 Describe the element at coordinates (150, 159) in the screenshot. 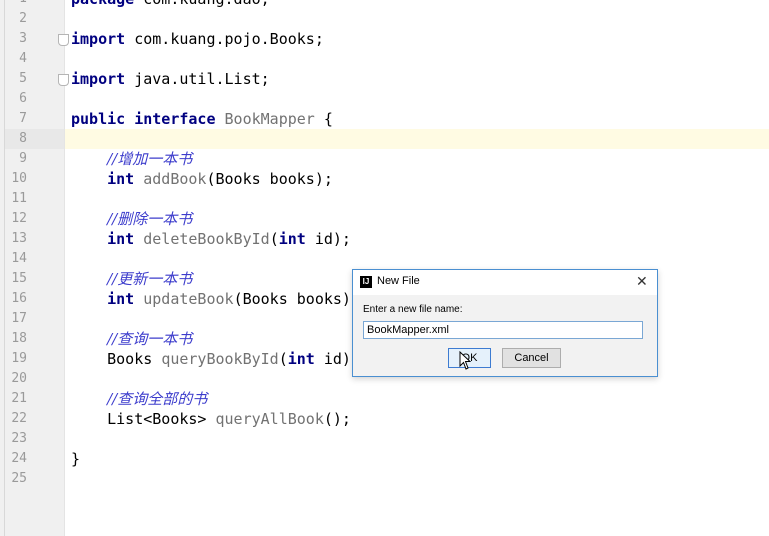

I see `code-comment: //增加一本书` at that location.